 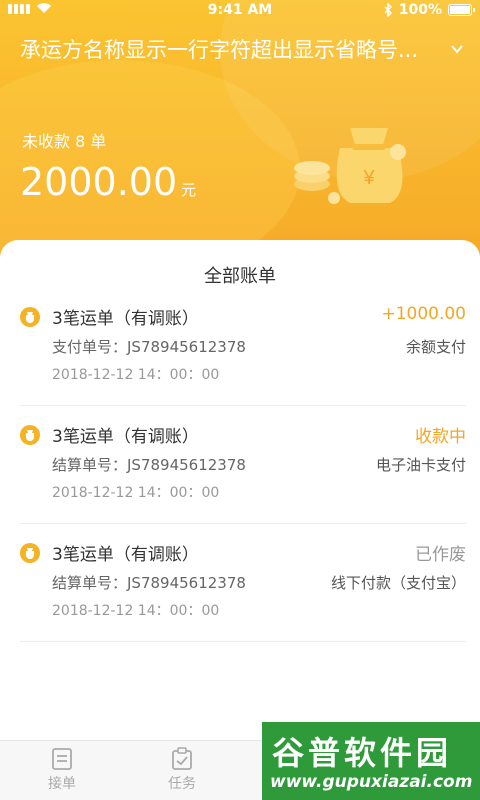 I want to click on clipboard-icon, so click(x=182, y=758).